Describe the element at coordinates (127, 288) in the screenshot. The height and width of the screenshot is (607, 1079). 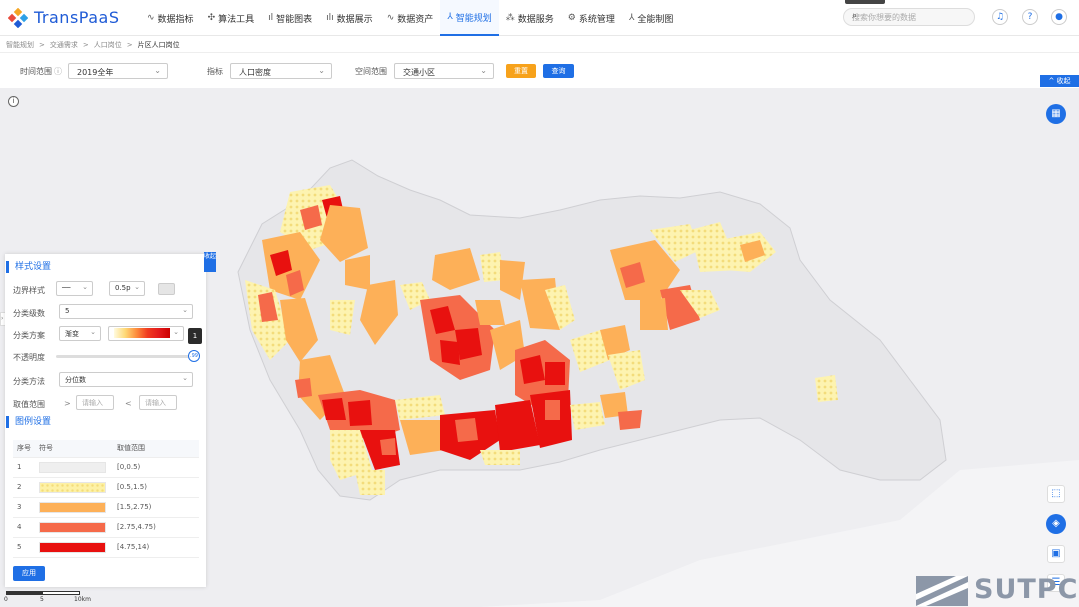
I see `border-width-select: 0.5p ⌄` at that location.